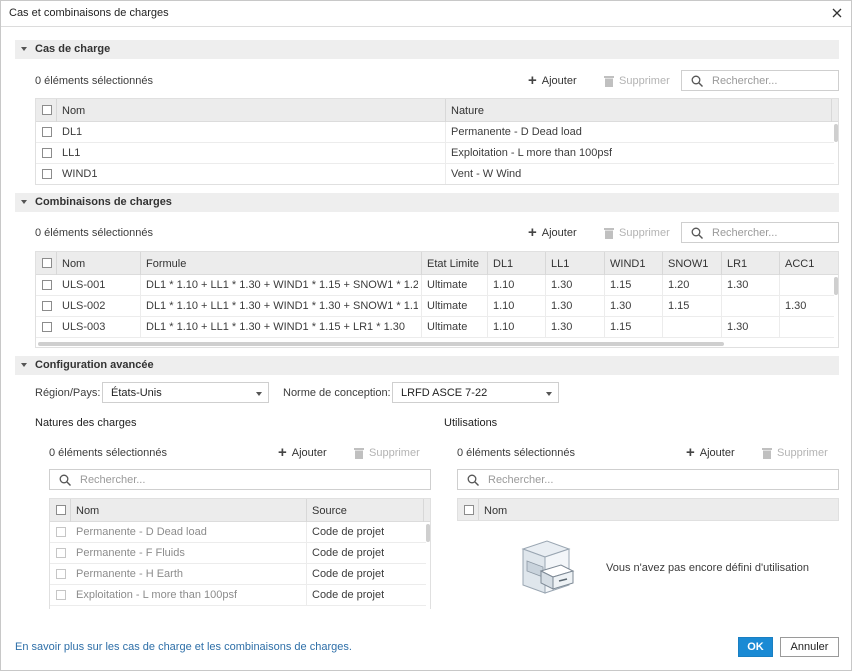 The height and width of the screenshot is (671, 852). What do you see at coordinates (89, 13) in the screenshot?
I see `dialog-title: Cas et combinaisons de charges` at bounding box center [89, 13].